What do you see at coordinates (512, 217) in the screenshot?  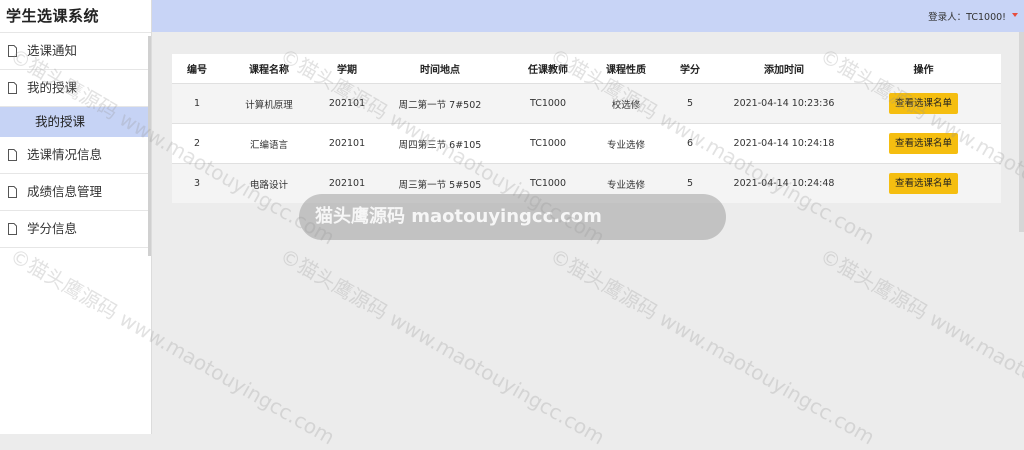 I see `watermark-banner: 猫头鹰源码 maotouyingcc.com` at bounding box center [512, 217].